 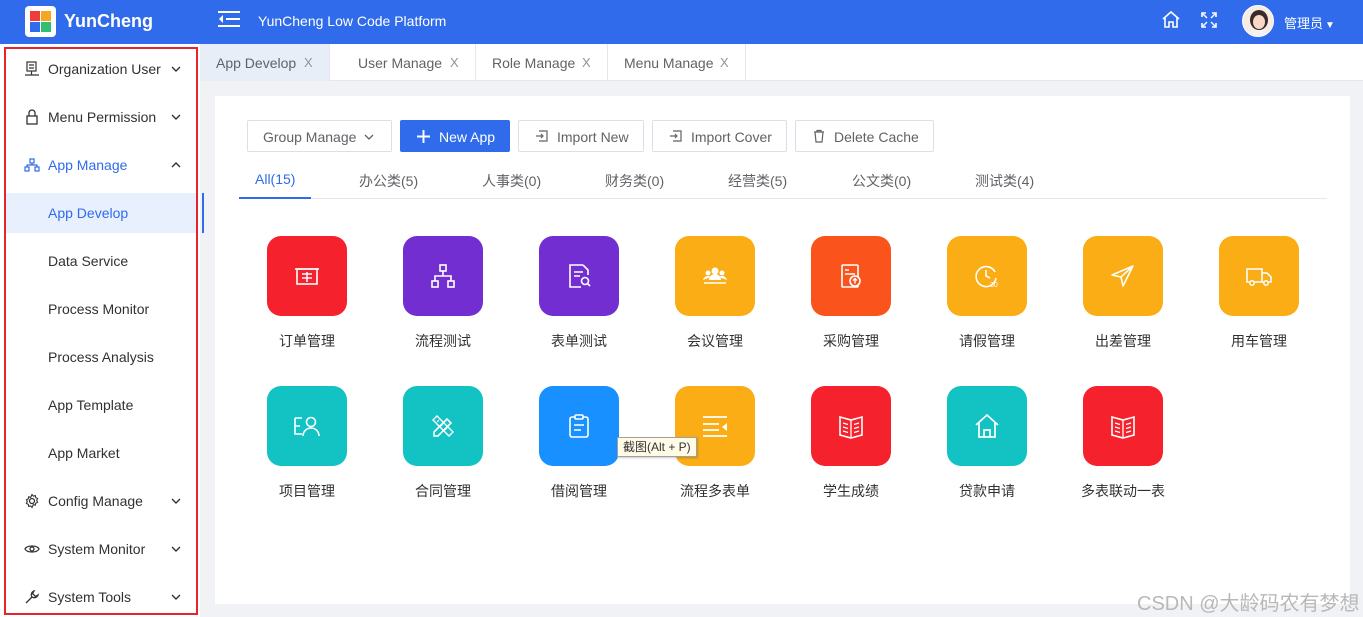 I want to click on app-name: 借阅管理, so click(x=579, y=491).